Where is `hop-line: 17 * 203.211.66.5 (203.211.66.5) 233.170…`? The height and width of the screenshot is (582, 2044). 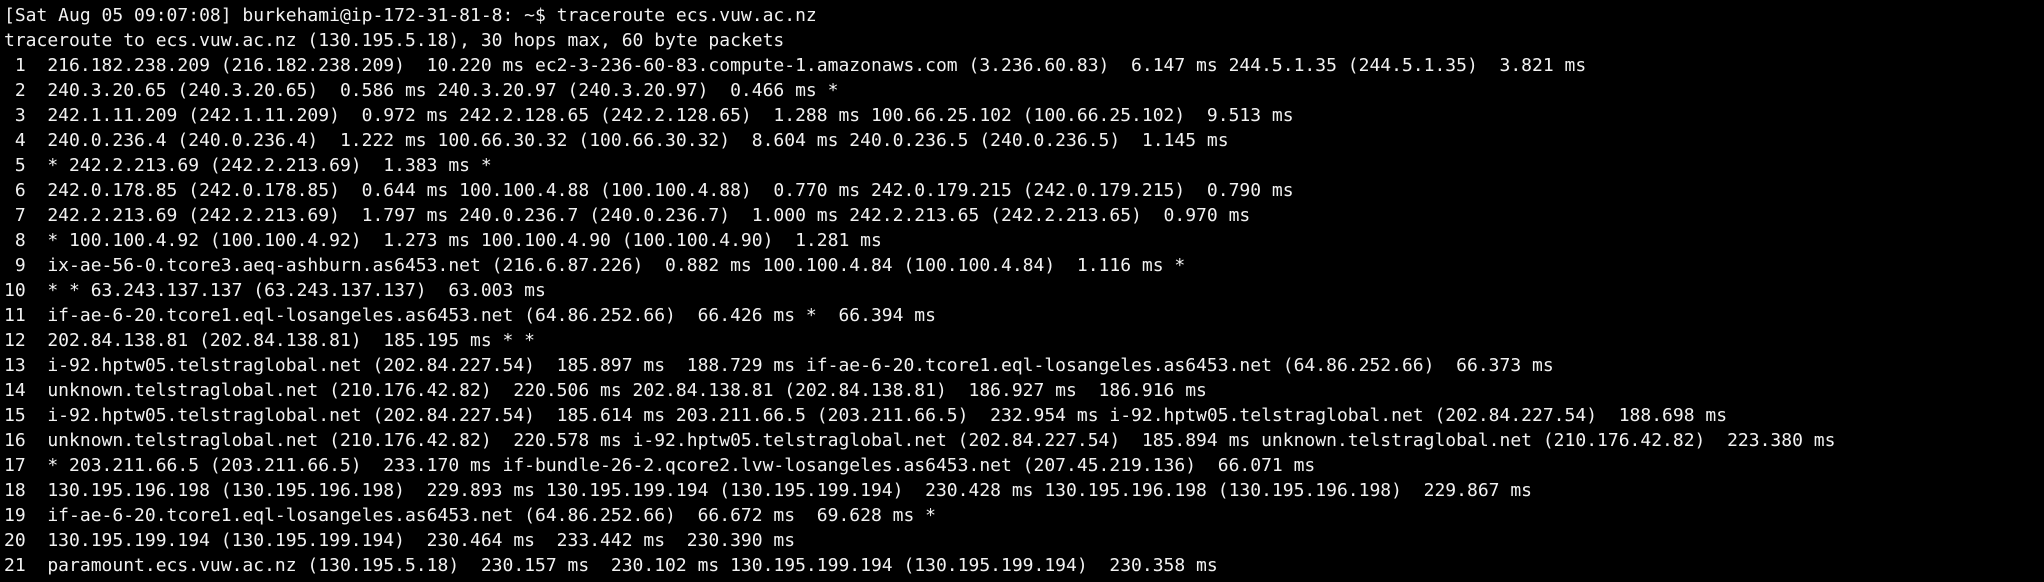 hop-line: 17 * 203.211.66.5 (203.211.66.5) 233.170… is located at coordinates (660, 465).